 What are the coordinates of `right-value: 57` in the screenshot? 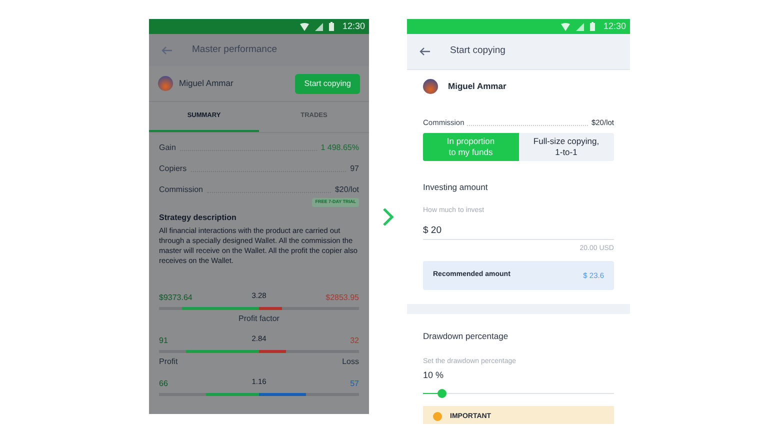 It's located at (354, 384).